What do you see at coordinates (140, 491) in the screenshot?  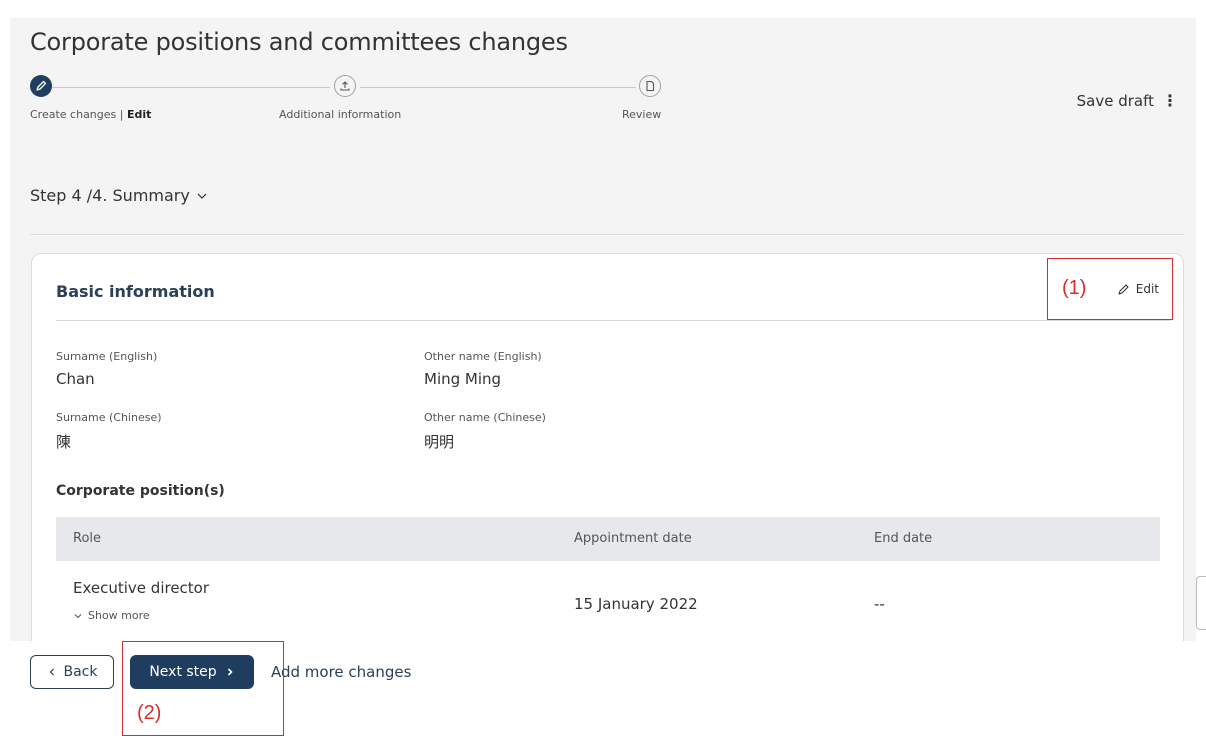 I see `corporate-positions-title: Corporate position(s)` at bounding box center [140, 491].